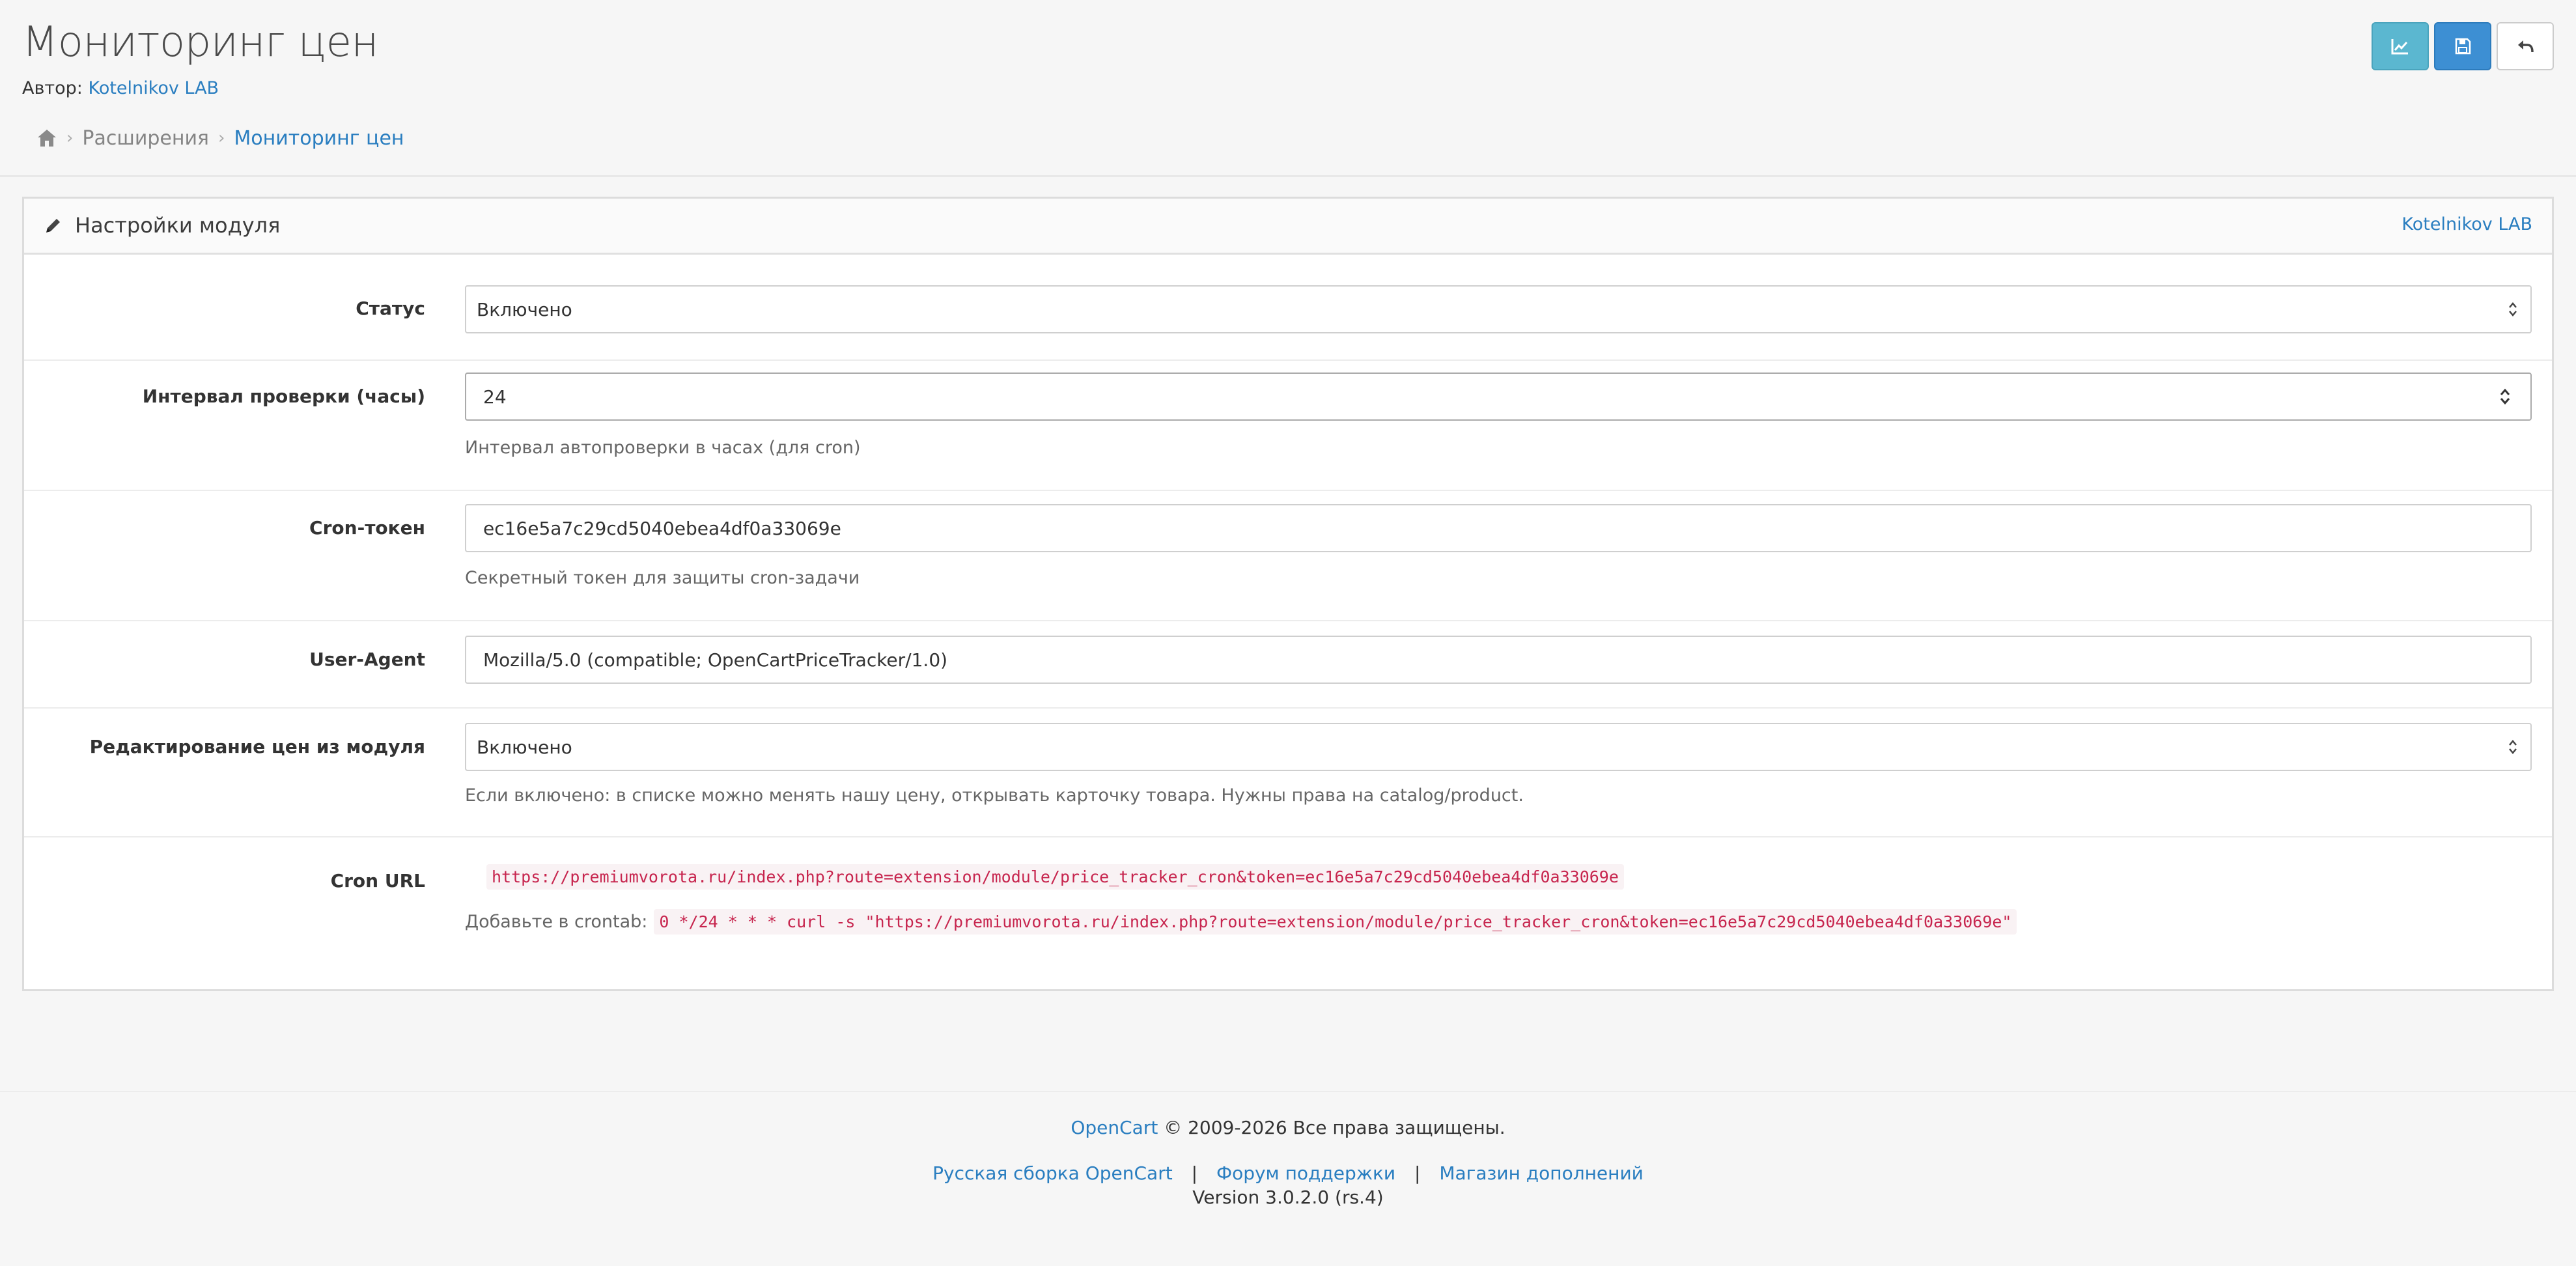 Image resolution: width=2576 pixels, height=1266 pixels. Describe the element at coordinates (367, 528) in the screenshot. I see `token-label: Cron-токен` at that location.